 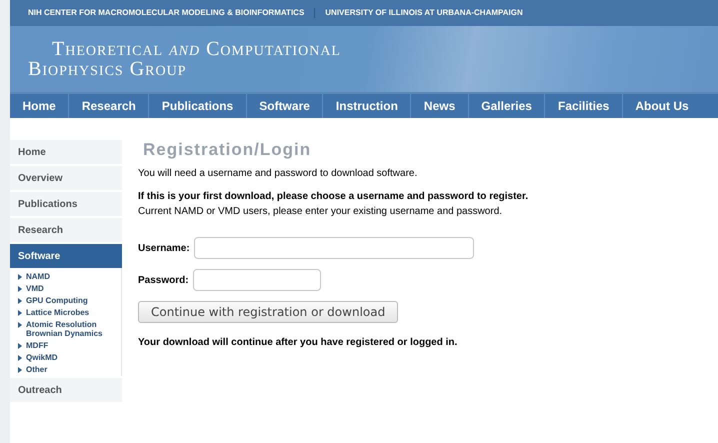 I want to click on continue-button: Continue with registration or download, so click(x=268, y=312).